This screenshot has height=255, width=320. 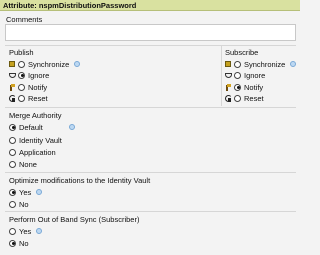 What do you see at coordinates (37, 152) in the screenshot?
I see `option-label: Application` at bounding box center [37, 152].